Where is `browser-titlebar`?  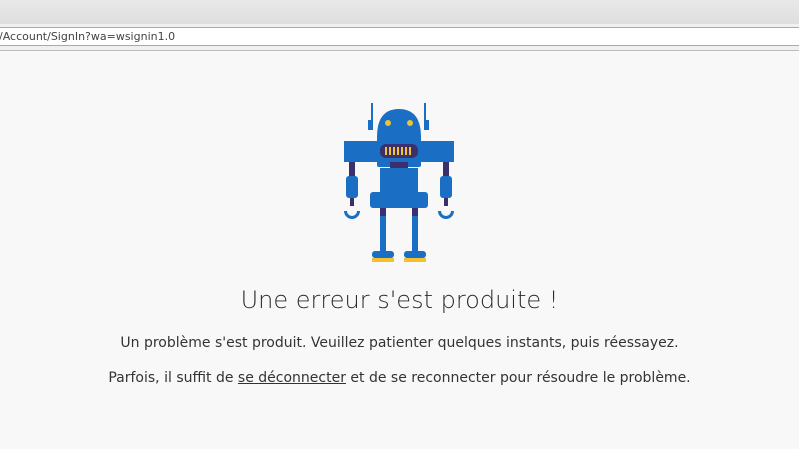
browser-titlebar is located at coordinates (399, 12).